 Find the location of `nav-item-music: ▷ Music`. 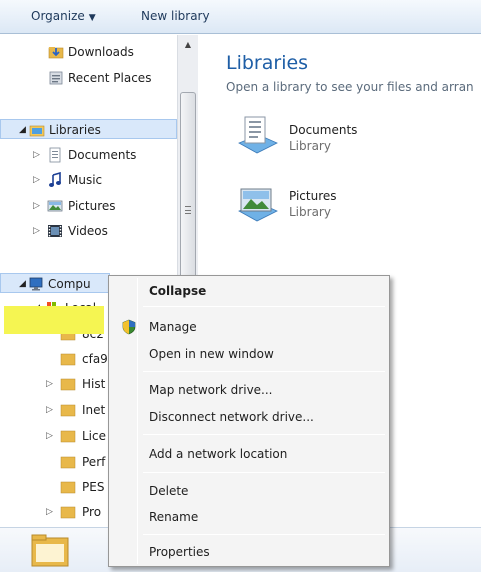

nav-item-music: ▷ Music is located at coordinates (88, 180).